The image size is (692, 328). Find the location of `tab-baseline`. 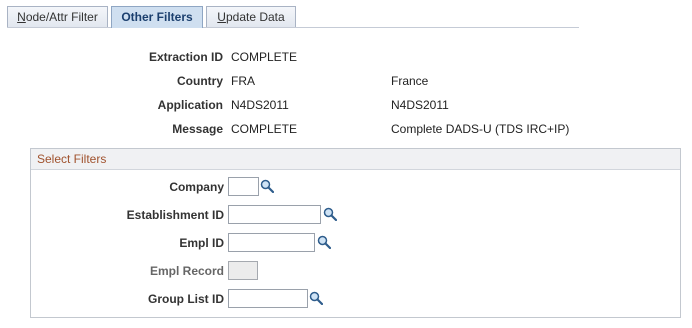

tab-baseline is located at coordinates (293, 27).